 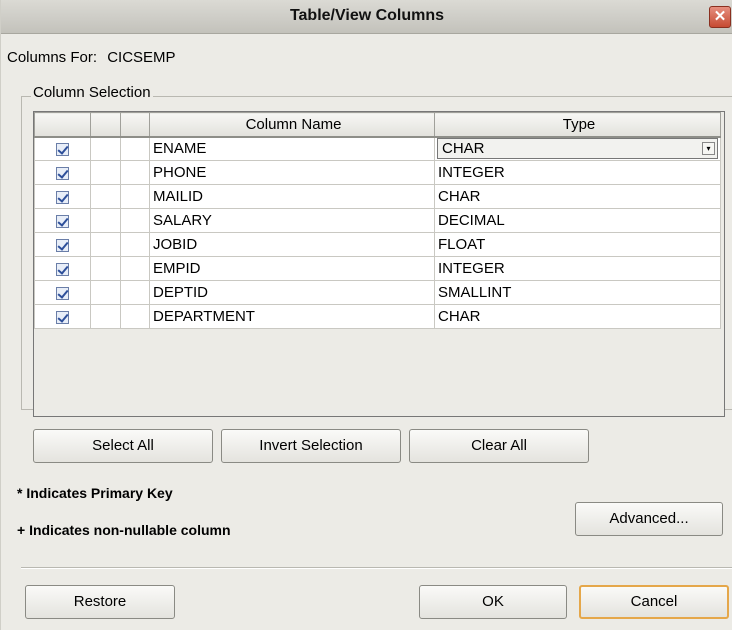 What do you see at coordinates (577, 244) in the screenshot?
I see `type-cell: FLOAT` at bounding box center [577, 244].